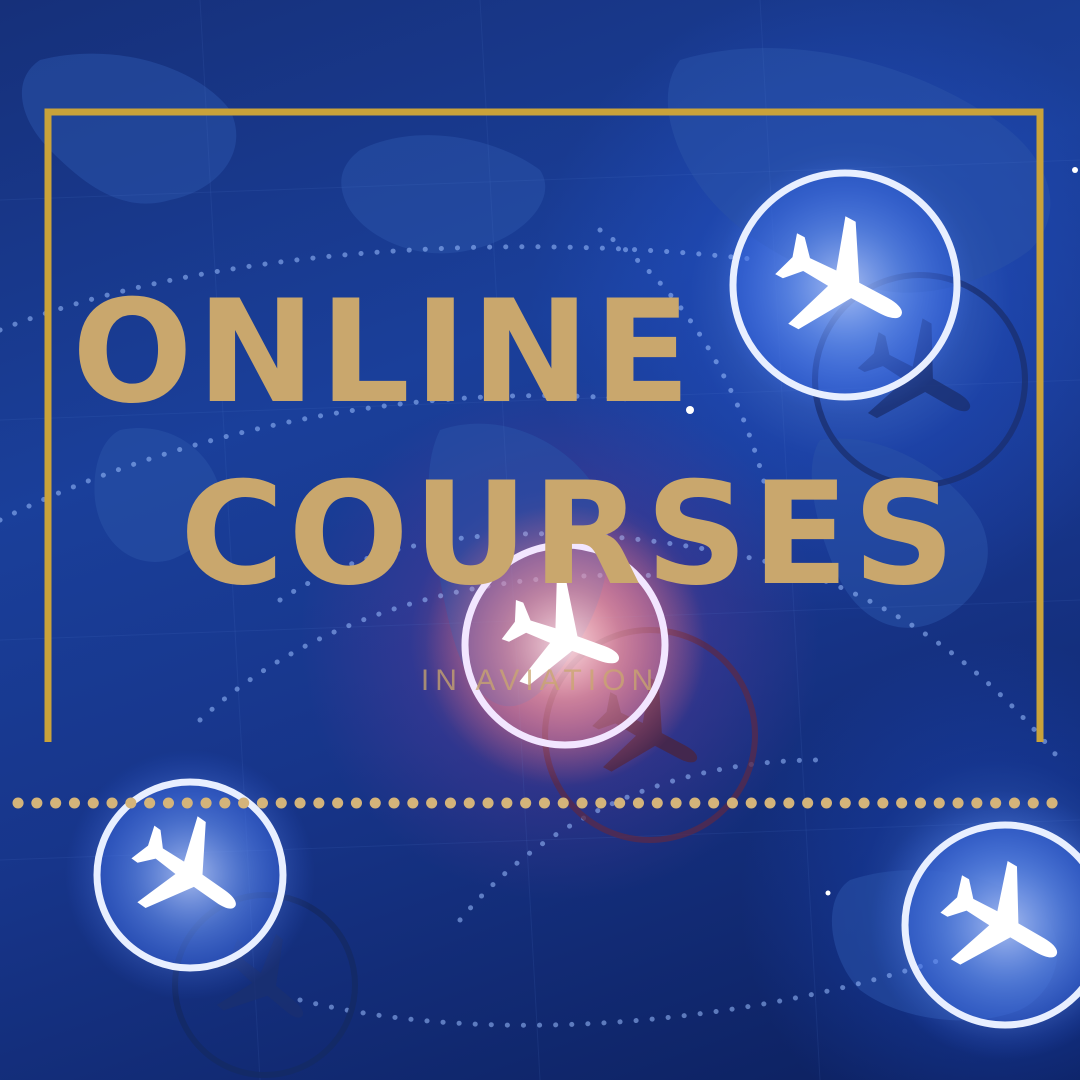  What do you see at coordinates (570, 534) in the screenshot?
I see `headline-line-2: COURSES` at bounding box center [570, 534].